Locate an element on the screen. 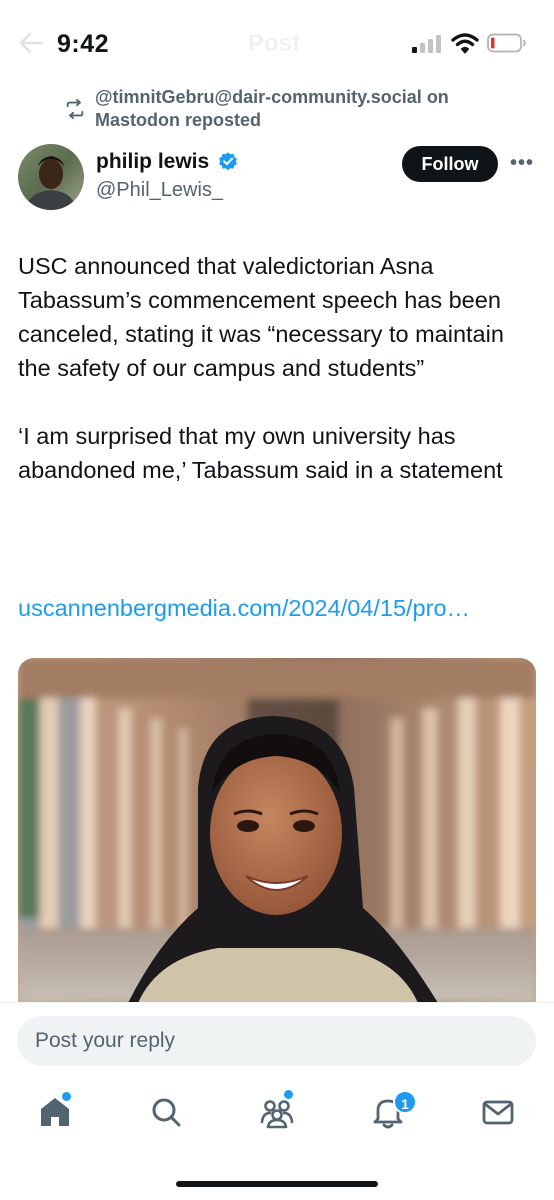 This screenshot has width=554, height=1200. home-notification-dot is located at coordinates (66, 1096).